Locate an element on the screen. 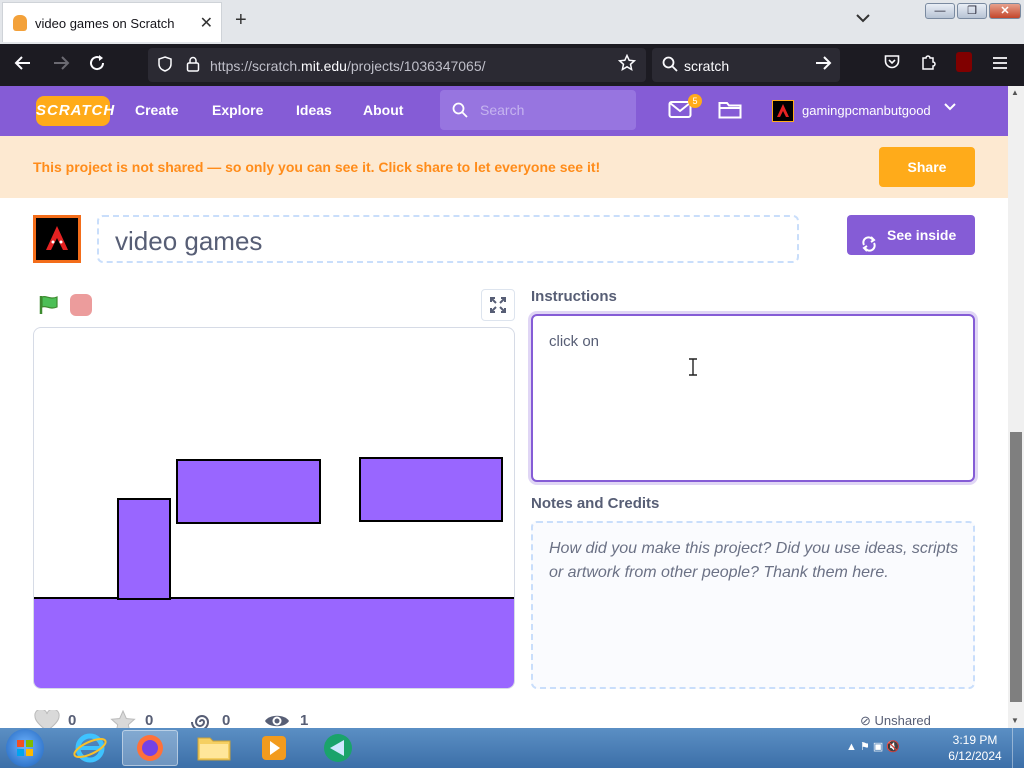 The width and height of the screenshot is (1024, 772). file-explorer-folder-icon is located at coordinates (214, 748).